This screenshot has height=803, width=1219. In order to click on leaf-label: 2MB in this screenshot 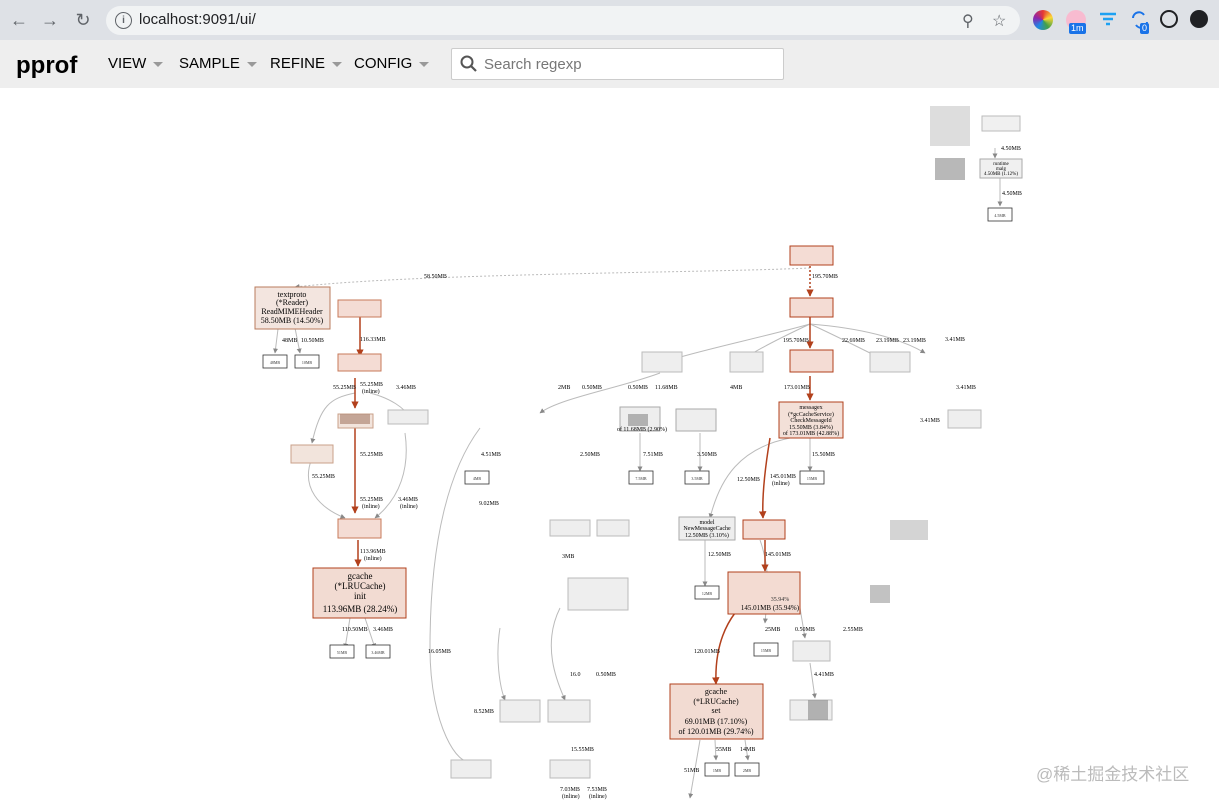, I will do `click(747, 770)`.